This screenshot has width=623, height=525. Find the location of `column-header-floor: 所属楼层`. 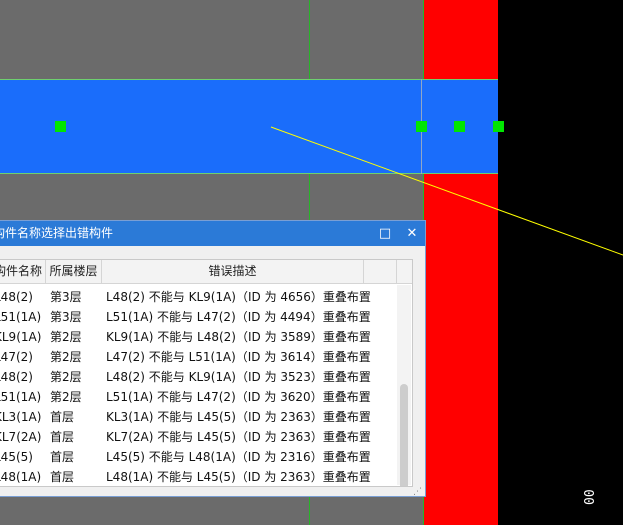

column-header-floor: 所属楼层 is located at coordinates (74, 271).